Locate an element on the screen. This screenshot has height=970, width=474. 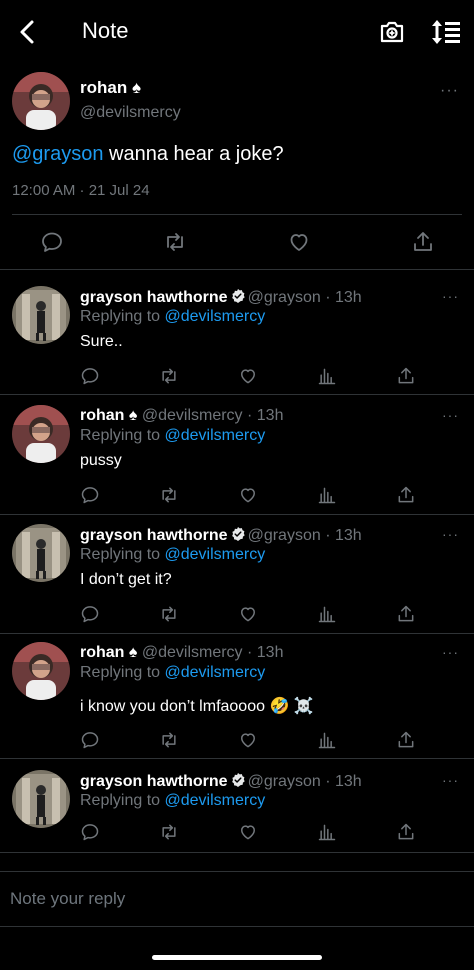
mention-link: @grayson is located at coordinates (57, 154).